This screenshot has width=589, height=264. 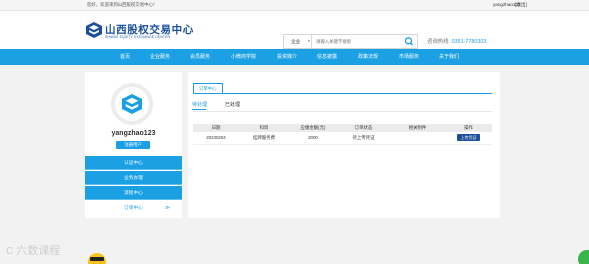 I want to click on column-header-date: 日期, so click(x=216, y=128).